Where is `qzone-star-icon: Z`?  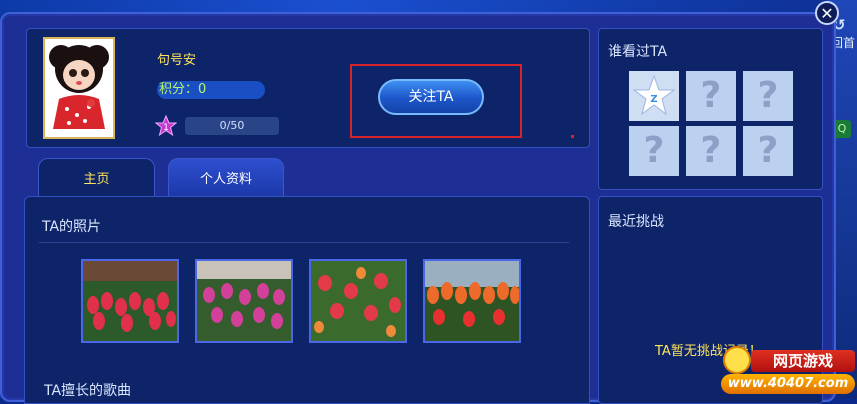 qzone-star-icon: Z is located at coordinates (654, 96).